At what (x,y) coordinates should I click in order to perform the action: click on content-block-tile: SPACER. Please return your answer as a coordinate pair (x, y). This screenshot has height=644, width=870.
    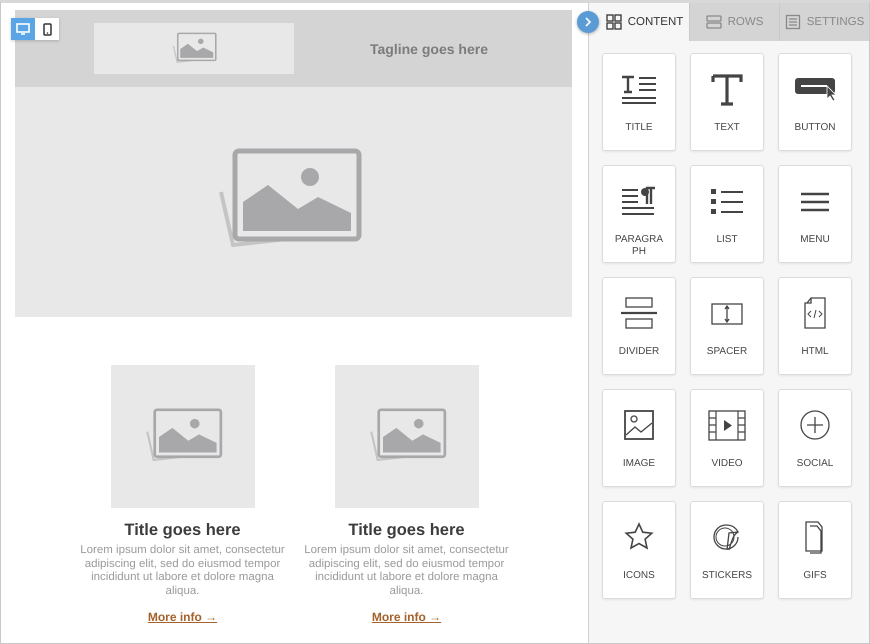
    Looking at the image, I should click on (727, 326).